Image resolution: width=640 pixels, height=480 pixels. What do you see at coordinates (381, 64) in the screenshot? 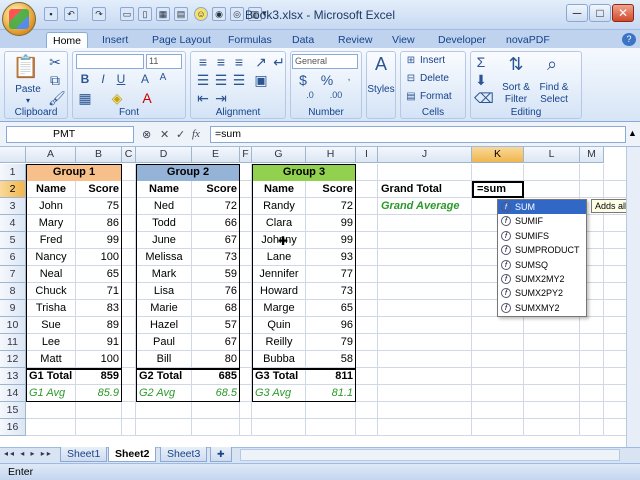
I see `styles-icon: A` at bounding box center [381, 64].